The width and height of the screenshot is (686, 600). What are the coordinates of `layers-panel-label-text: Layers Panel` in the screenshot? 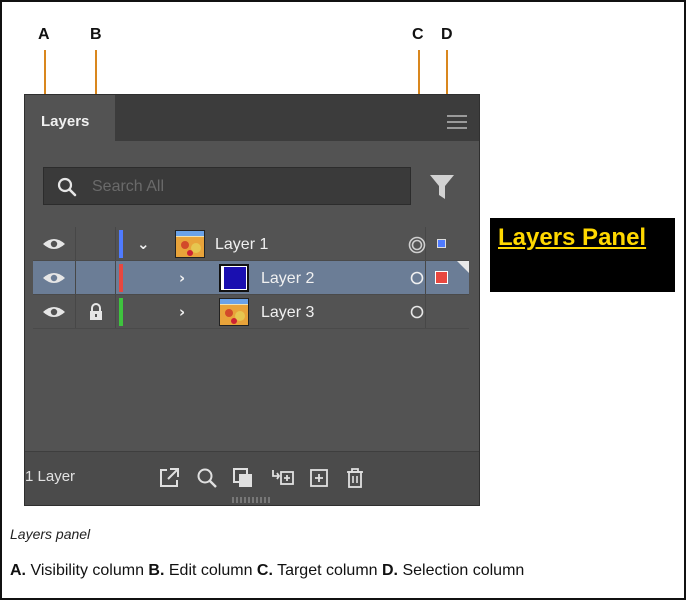 It's located at (572, 237).